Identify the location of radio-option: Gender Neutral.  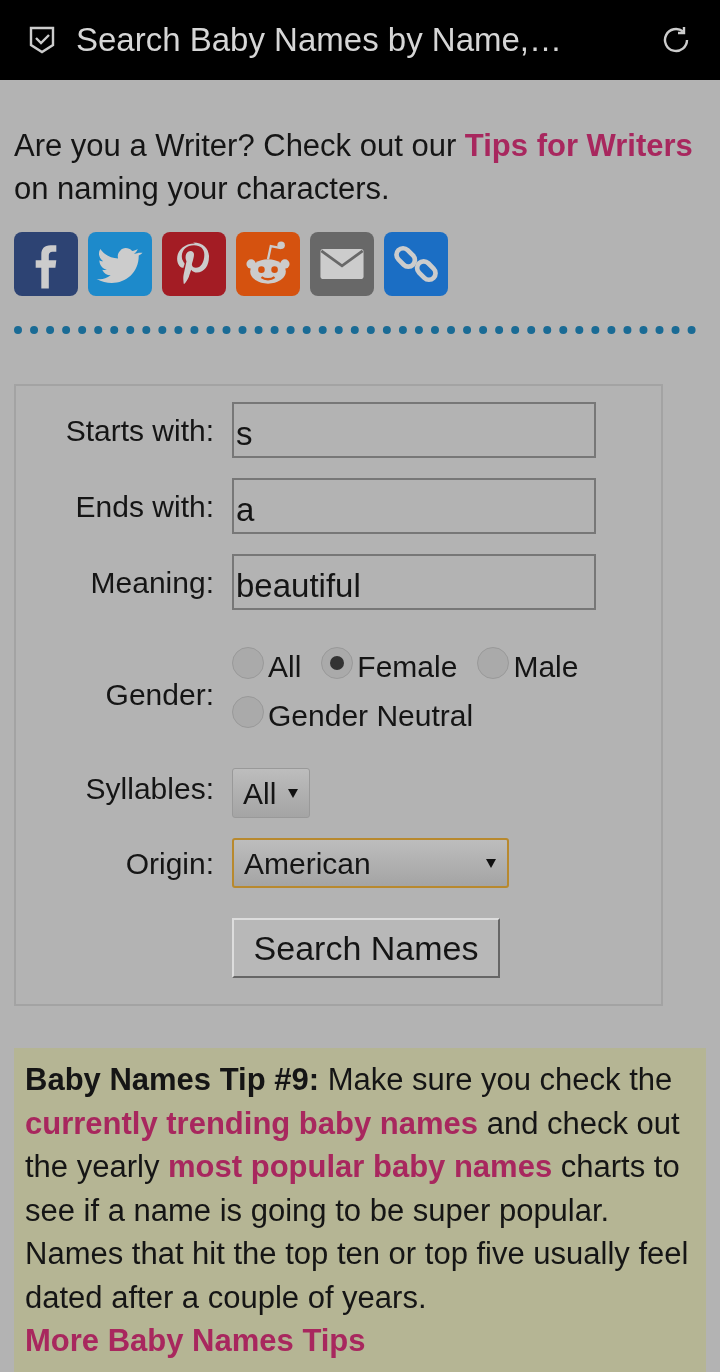
(353, 715).